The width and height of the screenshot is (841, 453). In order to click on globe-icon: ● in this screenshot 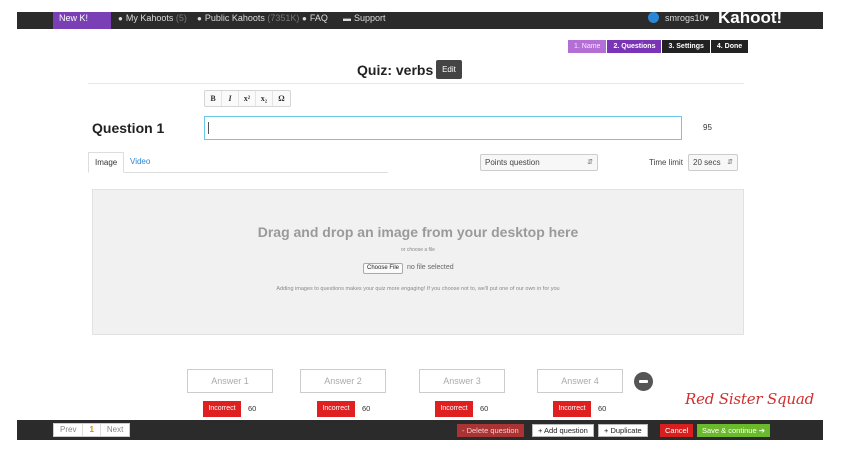, I will do `click(199, 18)`.